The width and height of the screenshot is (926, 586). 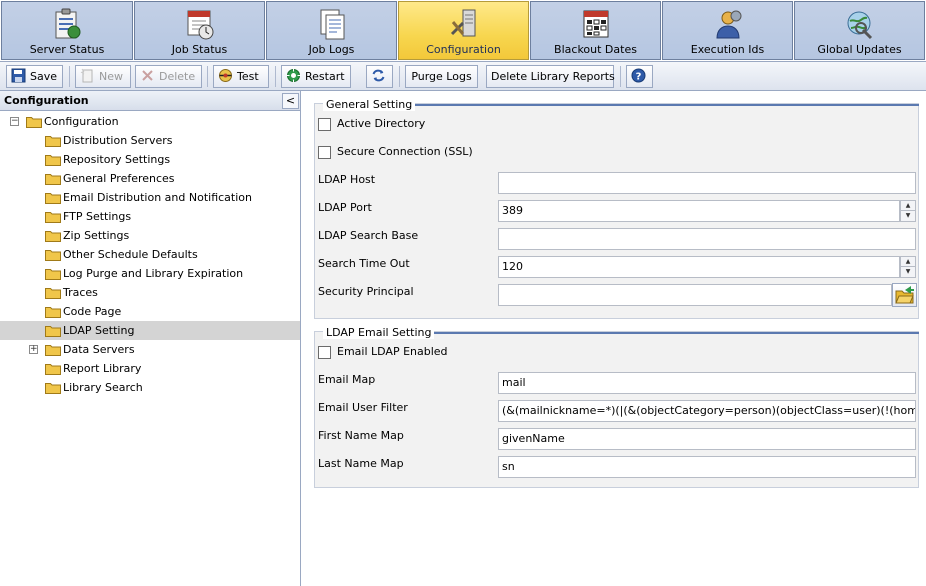 I want to click on panel-header: Configuration <, so click(x=150, y=101).